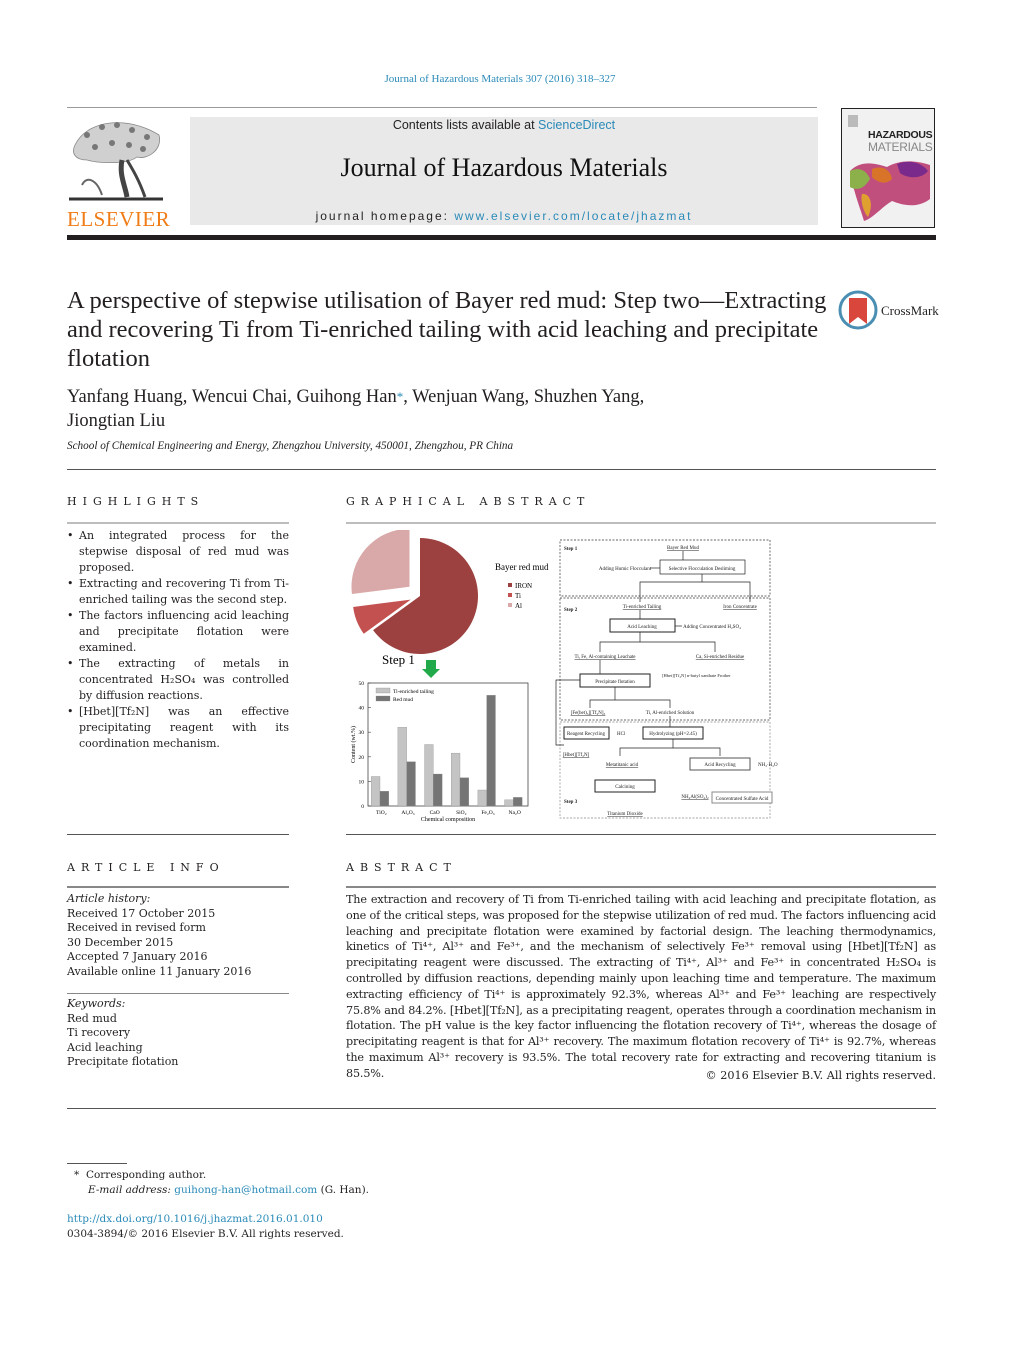 Image resolution: width=1020 pixels, height=1351 pixels. What do you see at coordinates (576, 755) in the screenshot?
I see `node-hbet-tf2n: [Hbet][Tf₂N]` at bounding box center [576, 755].